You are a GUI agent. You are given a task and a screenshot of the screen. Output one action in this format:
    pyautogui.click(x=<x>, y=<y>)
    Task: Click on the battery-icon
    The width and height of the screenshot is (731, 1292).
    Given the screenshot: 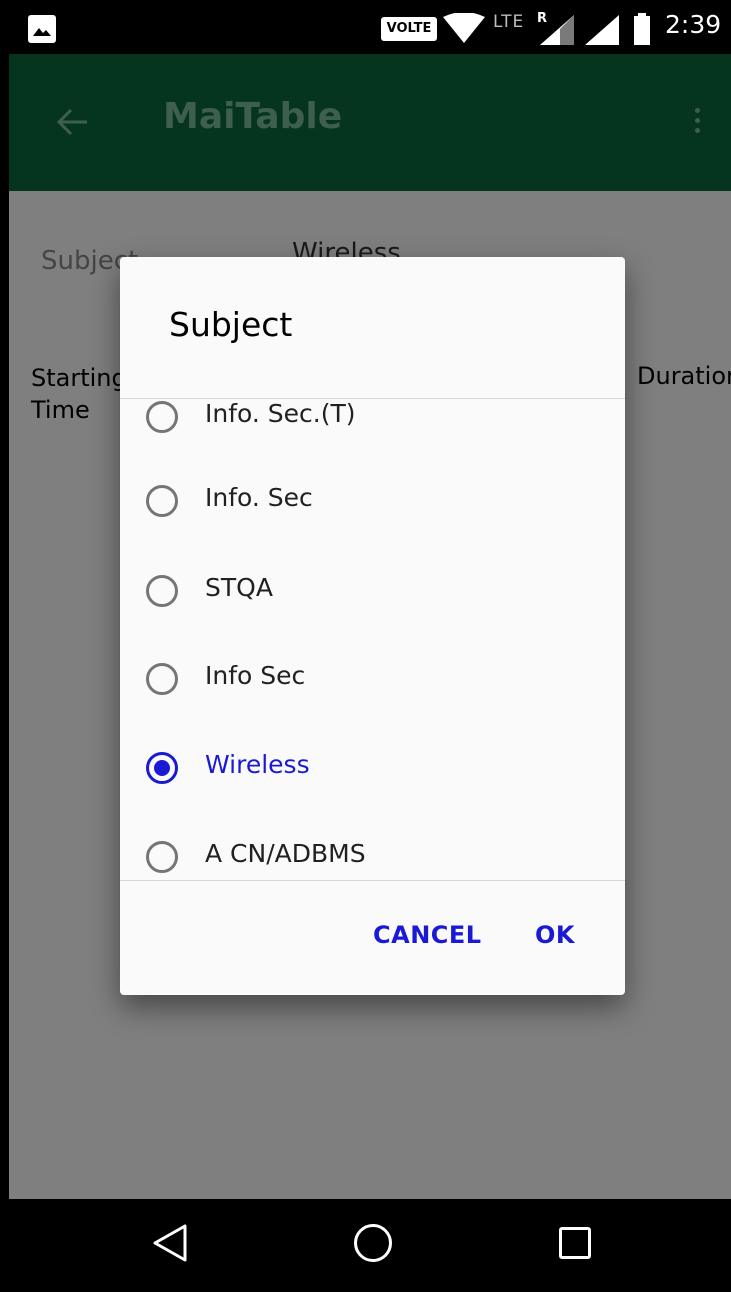 What is the action you would take?
    pyautogui.click(x=642, y=29)
    